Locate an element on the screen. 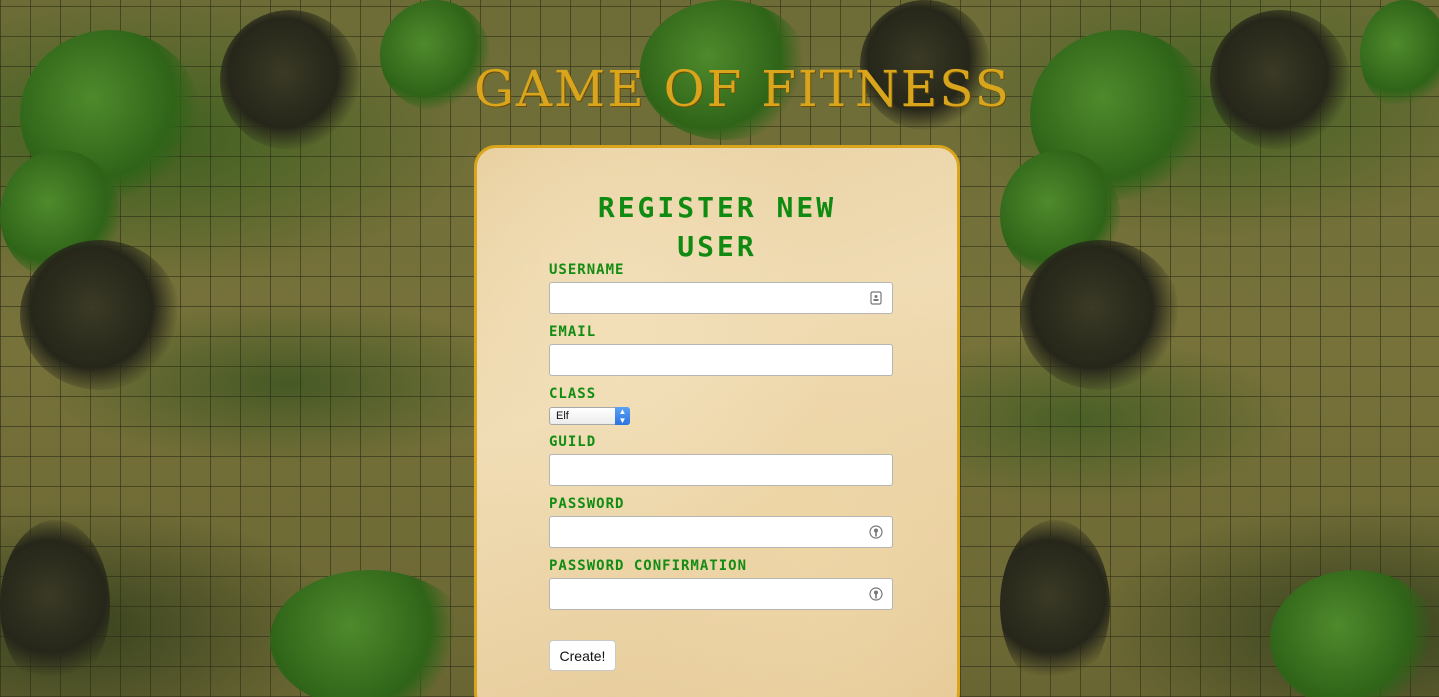 This screenshot has width=1439, height=697. email-label: EMAIL is located at coordinates (573, 332).